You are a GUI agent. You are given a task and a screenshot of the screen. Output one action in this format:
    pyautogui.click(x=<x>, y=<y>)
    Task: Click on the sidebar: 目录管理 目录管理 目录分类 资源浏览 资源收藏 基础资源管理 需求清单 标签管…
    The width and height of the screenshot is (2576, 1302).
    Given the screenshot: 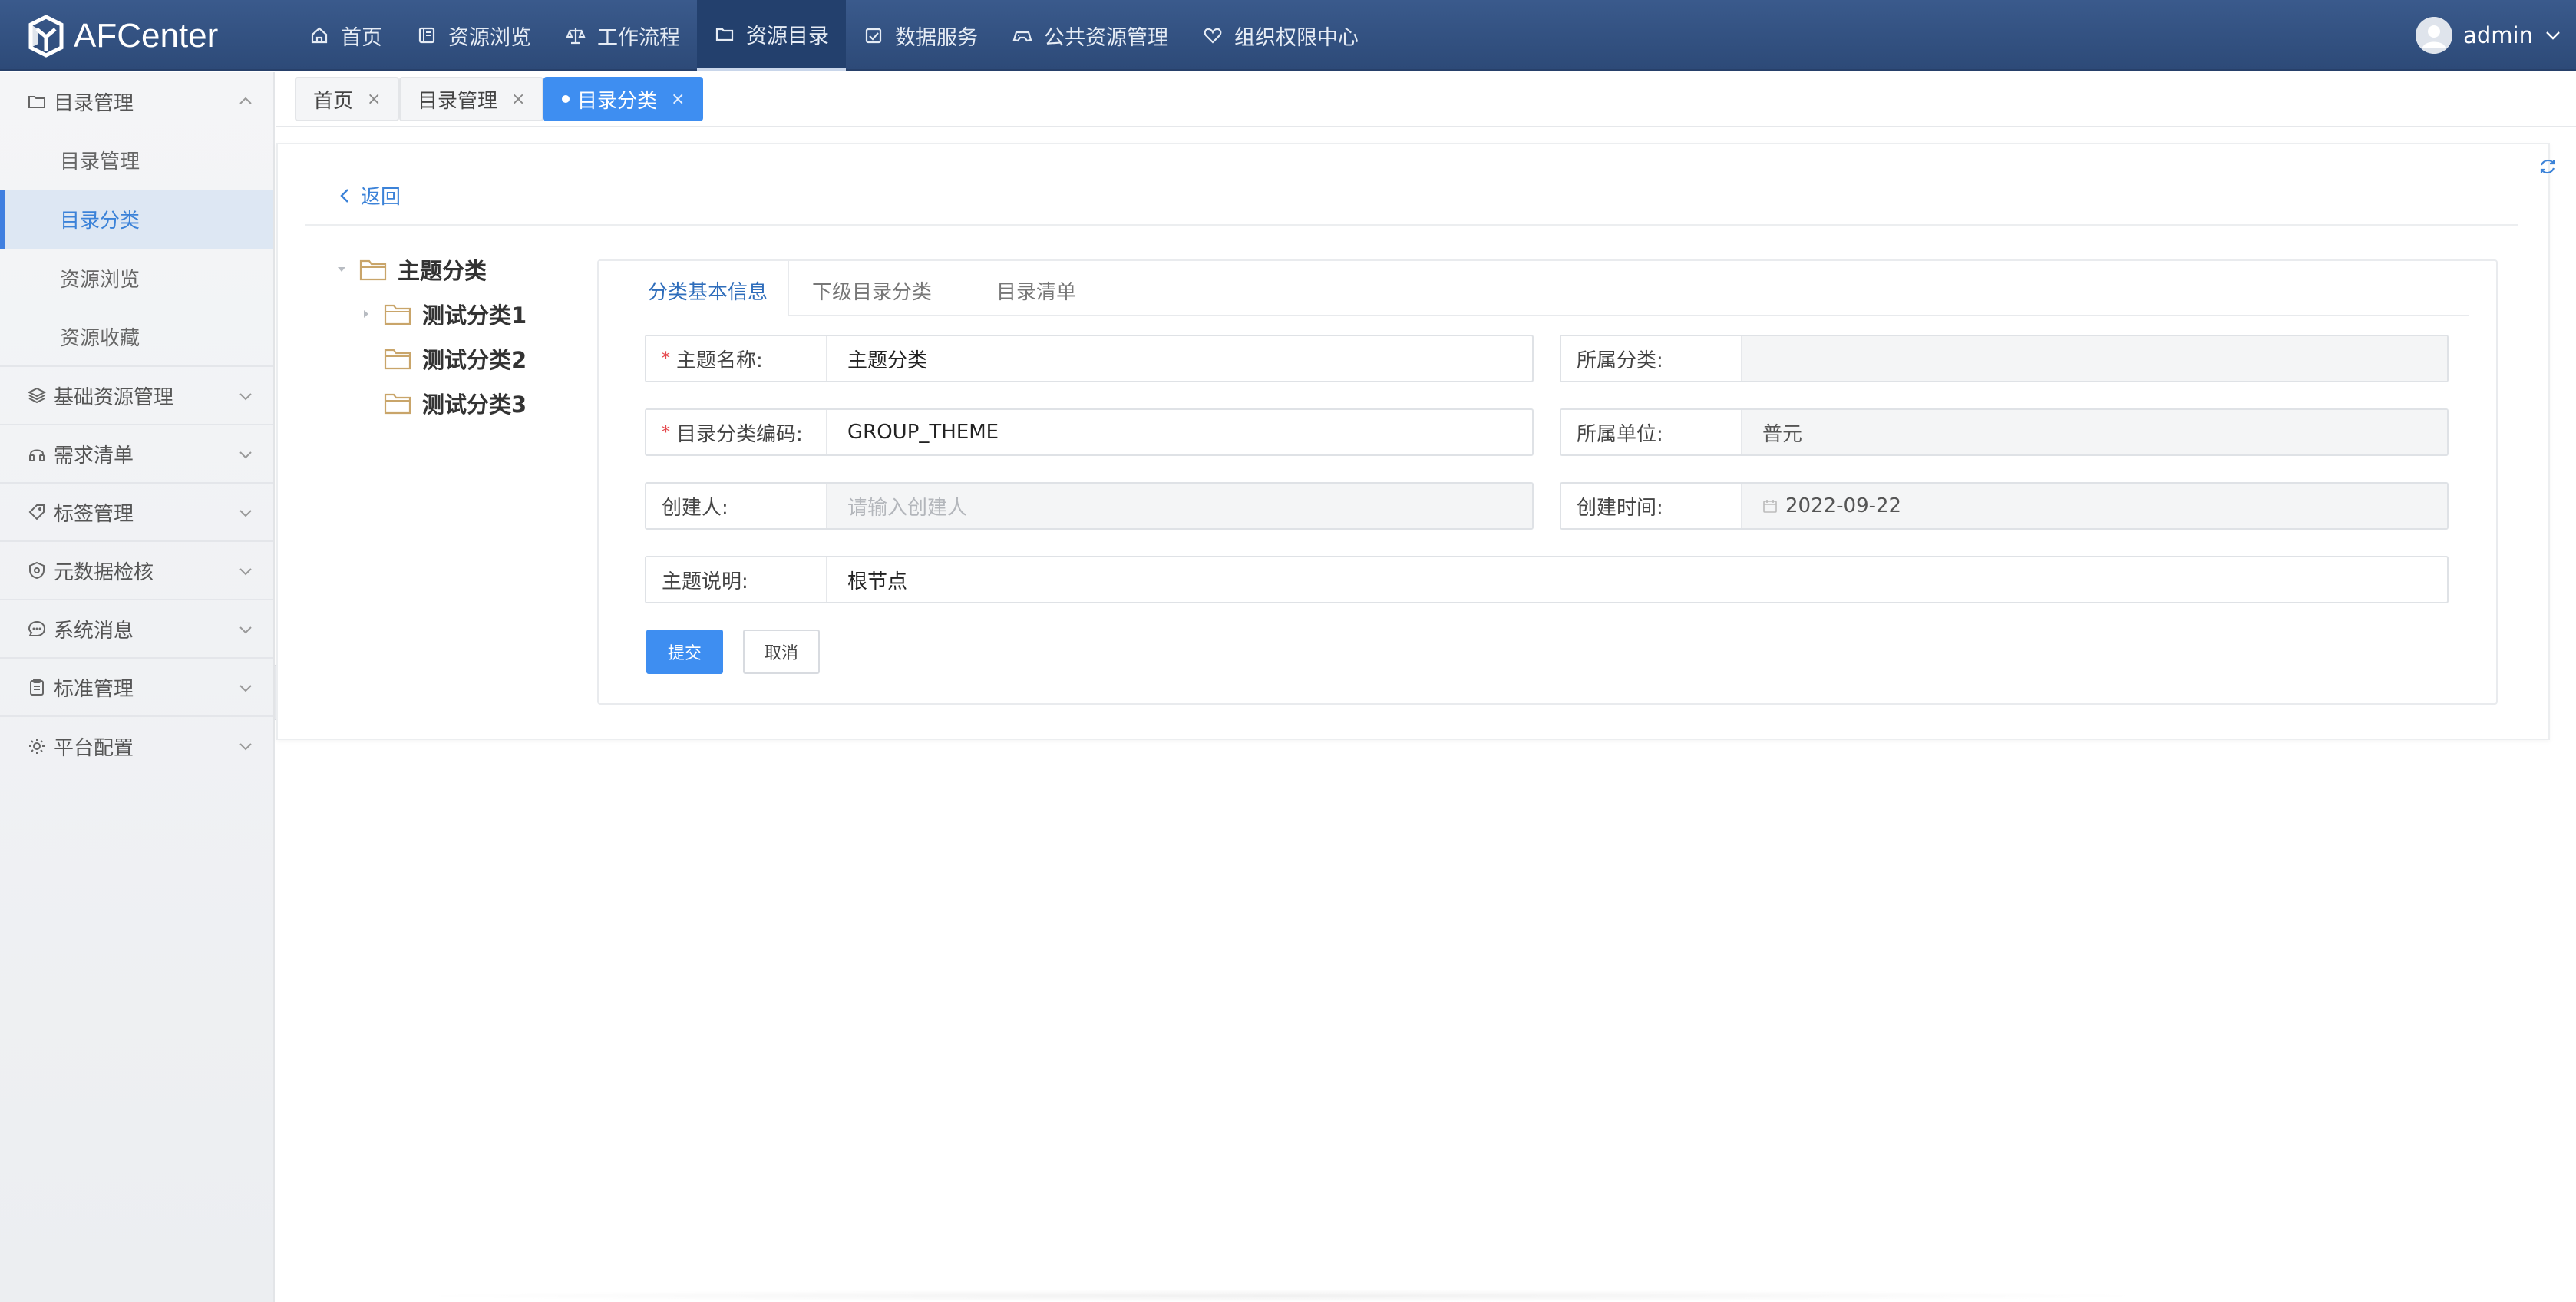 What is the action you would take?
    pyautogui.click(x=137, y=687)
    